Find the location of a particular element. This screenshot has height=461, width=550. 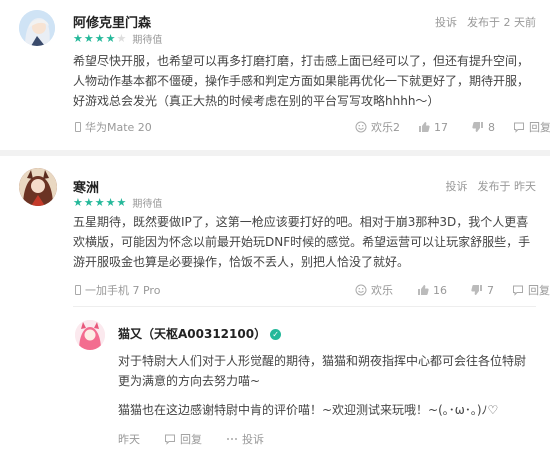

like-count: 17 is located at coordinates (441, 127).